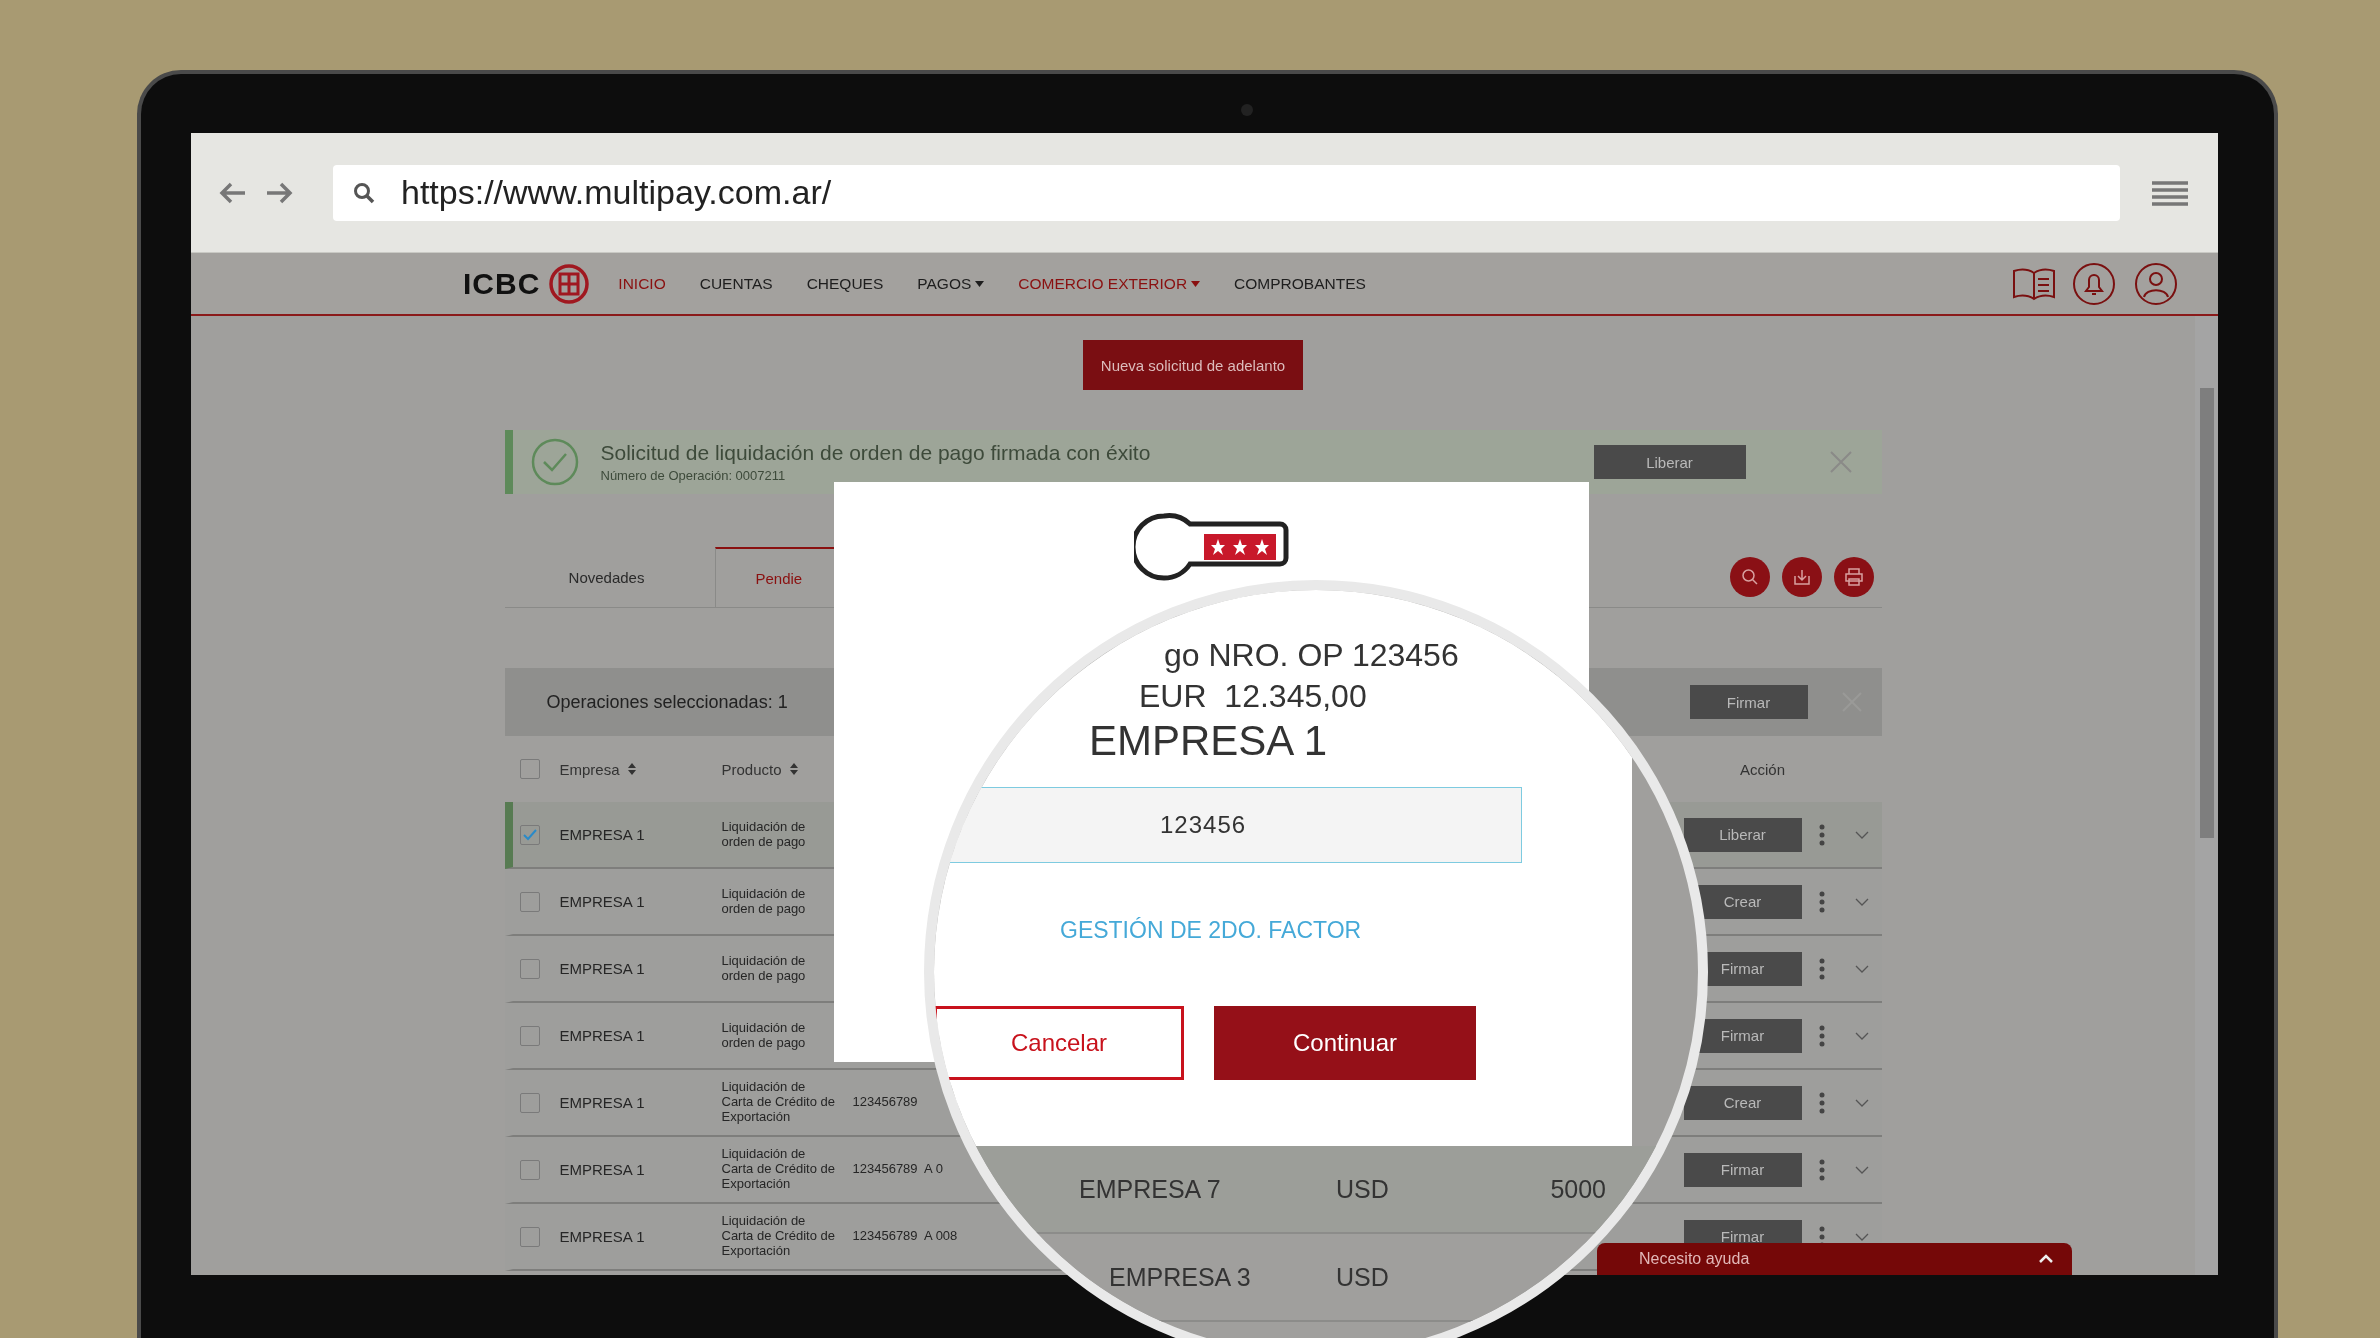 The width and height of the screenshot is (2380, 1338). What do you see at coordinates (1209, 741) in the screenshot?
I see `company-name: EMPRESA 1` at bounding box center [1209, 741].